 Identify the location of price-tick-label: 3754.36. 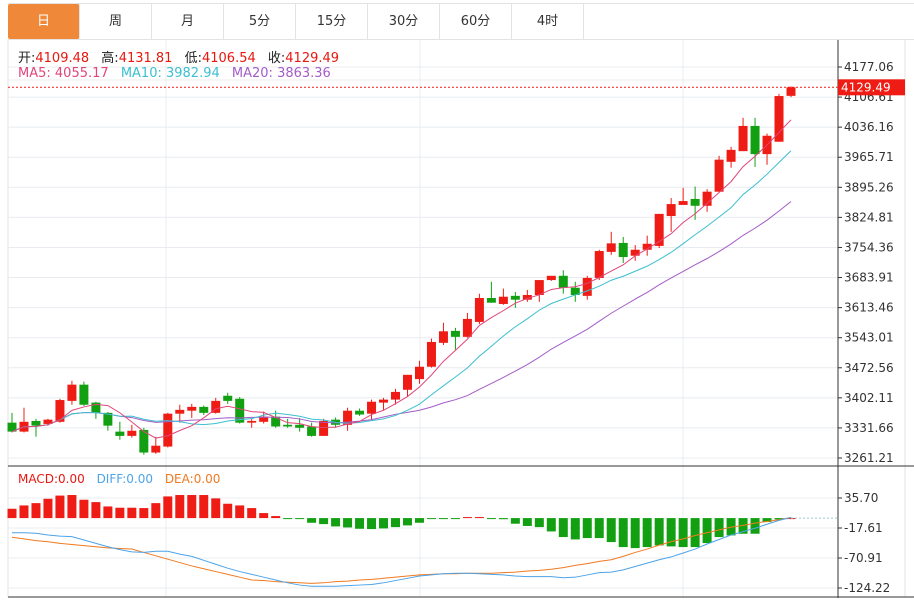
(869, 247).